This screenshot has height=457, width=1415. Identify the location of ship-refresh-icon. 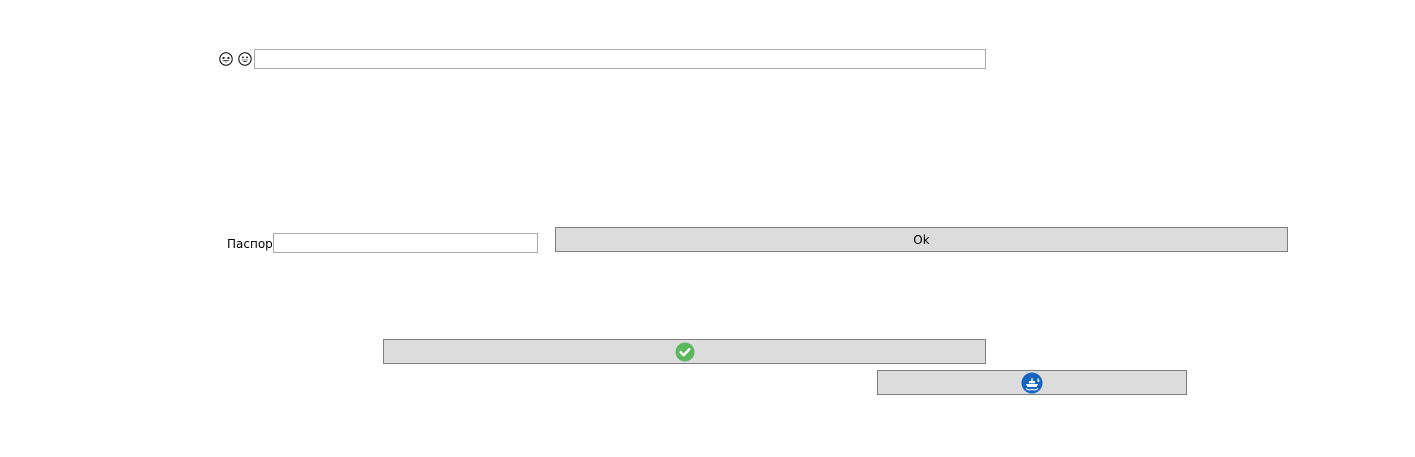
(1032, 383).